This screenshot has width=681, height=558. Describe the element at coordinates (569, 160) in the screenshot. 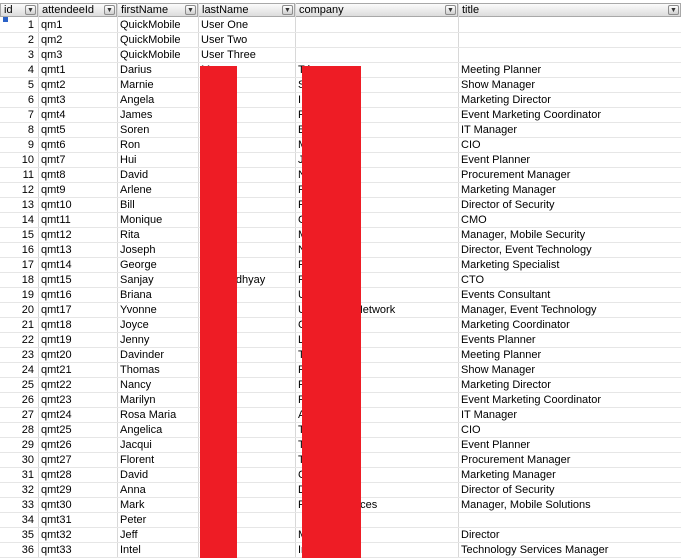

I see `cell-title: Event Planner` at that location.